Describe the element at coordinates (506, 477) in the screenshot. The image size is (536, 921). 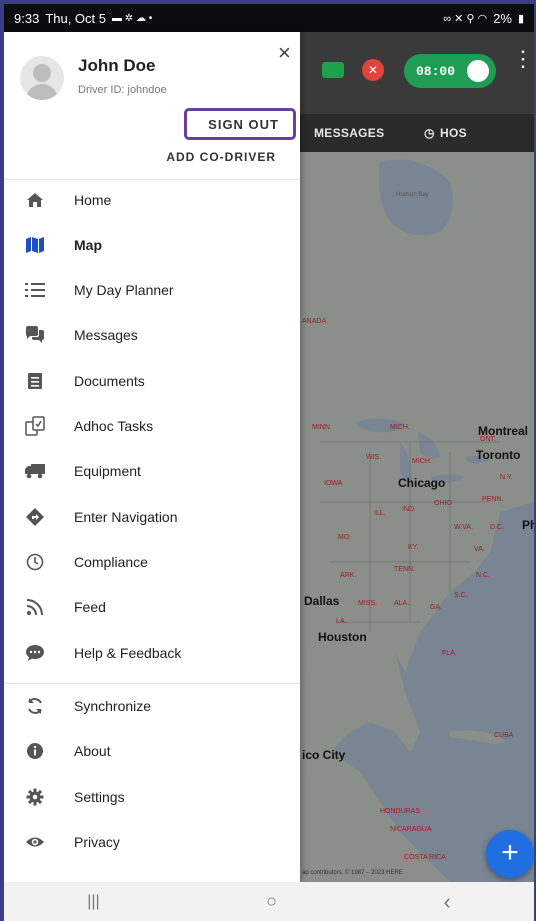
I see `map-label-ny: N.Y.` at that location.